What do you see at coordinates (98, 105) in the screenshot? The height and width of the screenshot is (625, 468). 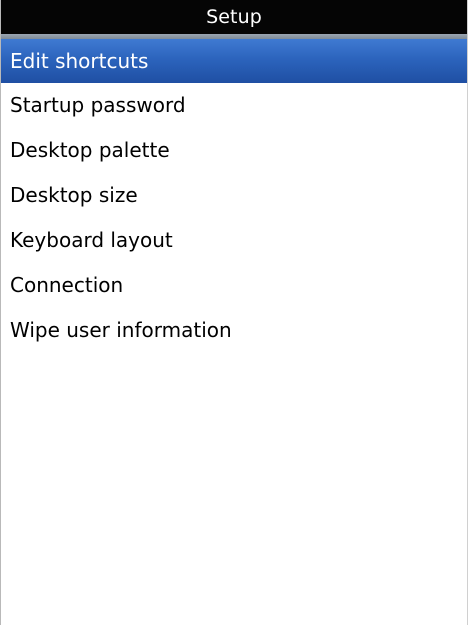 I see `menu-item-label: Startup password` at bounding box center [98, 105].